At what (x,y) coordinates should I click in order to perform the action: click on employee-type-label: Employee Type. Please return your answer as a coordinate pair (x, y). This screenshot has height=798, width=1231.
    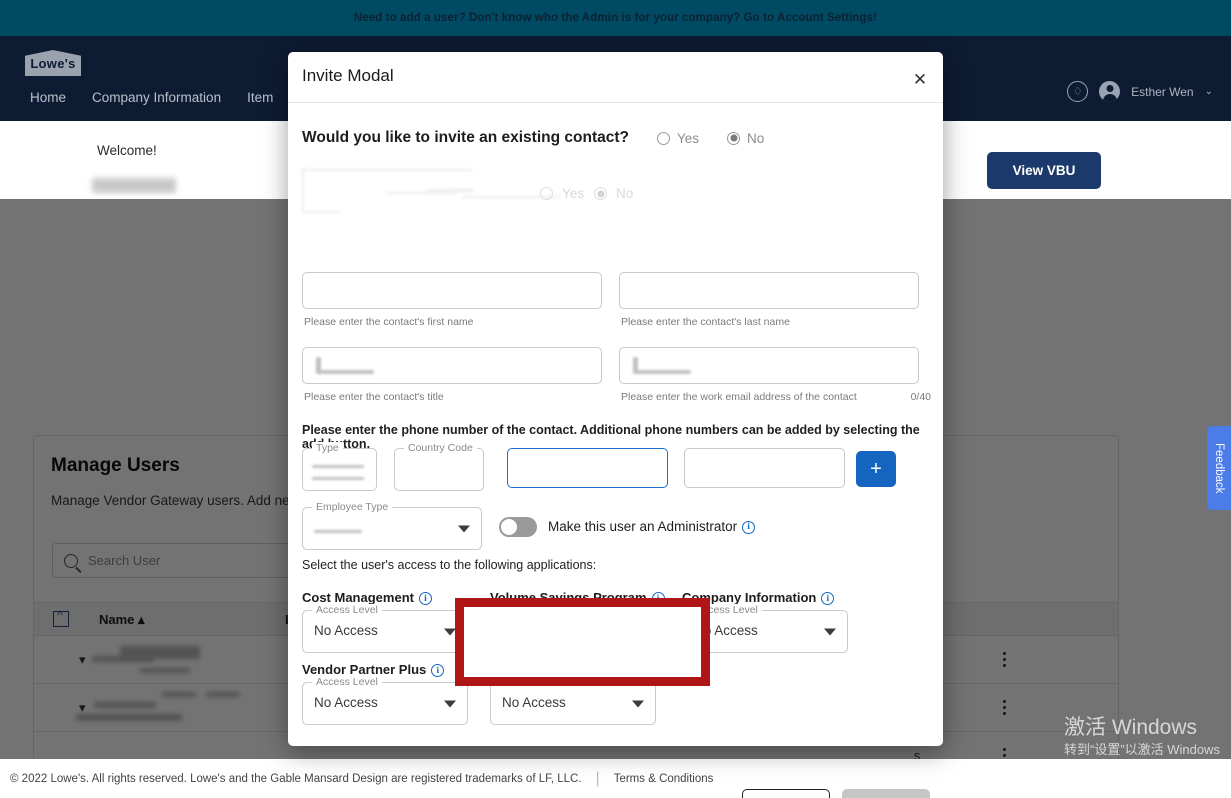
    Looking at the image, I should click on (352, 507).